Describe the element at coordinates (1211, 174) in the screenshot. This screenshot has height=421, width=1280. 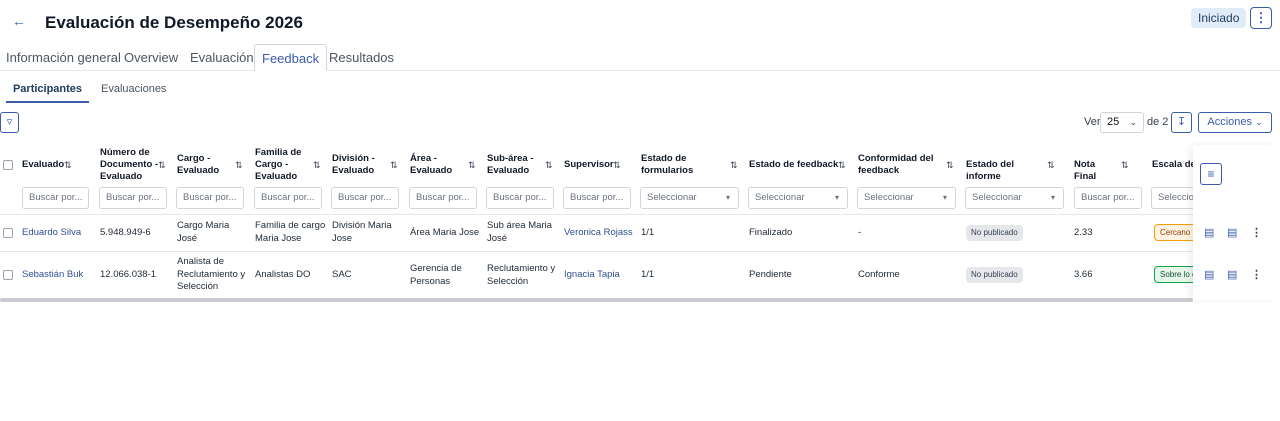
I see `column-settings-icon: ≡` at that location.